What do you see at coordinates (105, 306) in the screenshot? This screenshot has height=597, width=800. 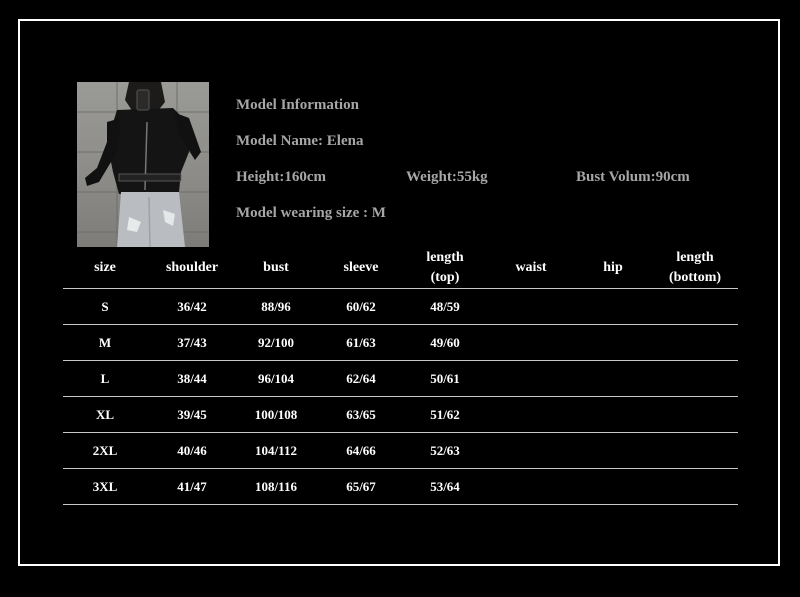 I see `row-s-size: S` at bounding box center [105, 306].